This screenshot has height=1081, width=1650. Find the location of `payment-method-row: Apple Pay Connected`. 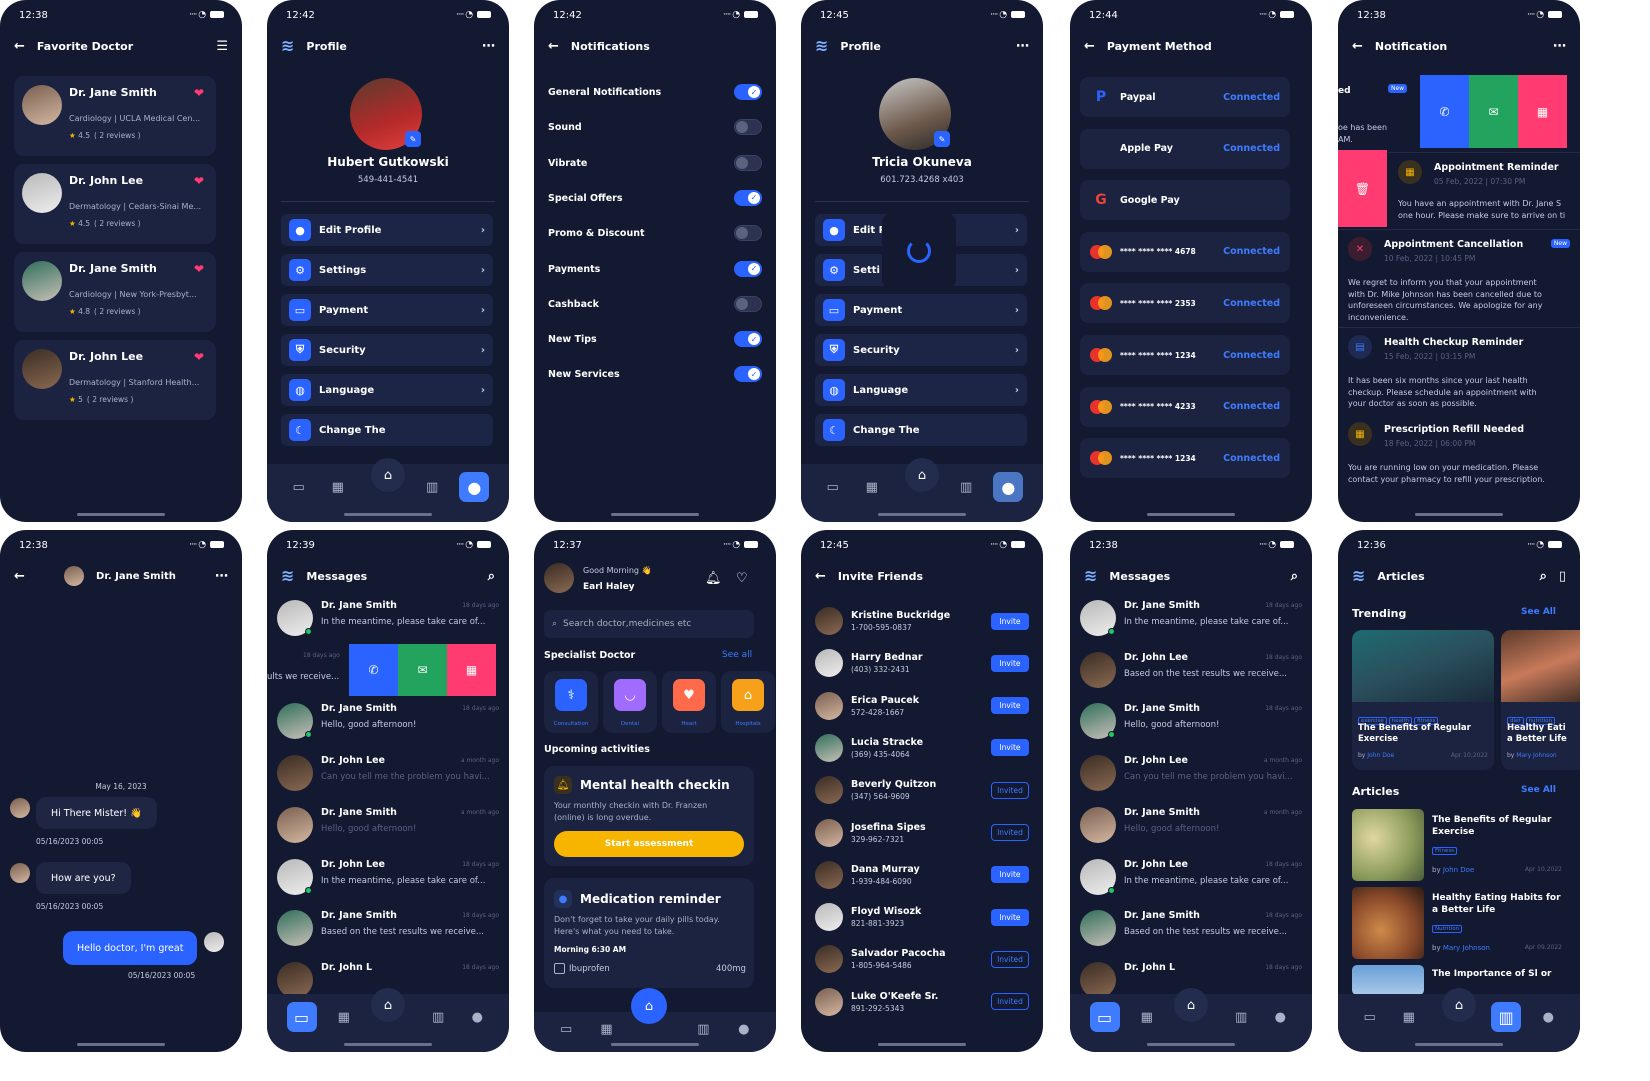

payment-method-row: Apple Pay Connected is located at coordinates (1185, 148).